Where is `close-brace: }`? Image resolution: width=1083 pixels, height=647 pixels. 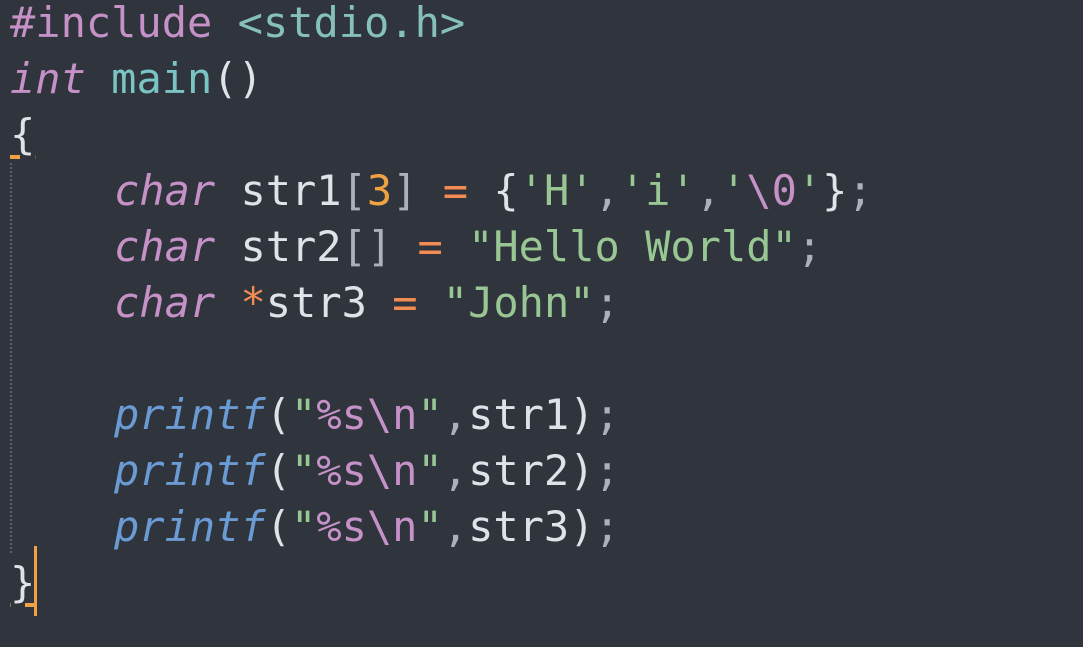 close-brace: } is located at coordinates (23, 582).